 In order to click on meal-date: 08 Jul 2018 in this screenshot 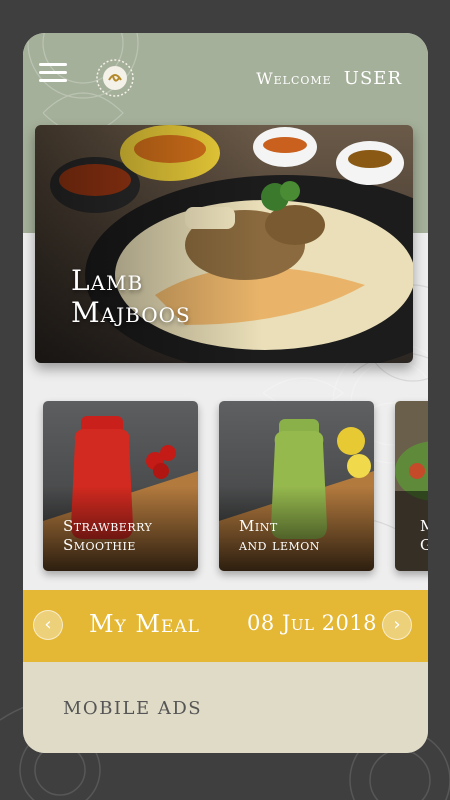, I will do `click(312, 623)`.